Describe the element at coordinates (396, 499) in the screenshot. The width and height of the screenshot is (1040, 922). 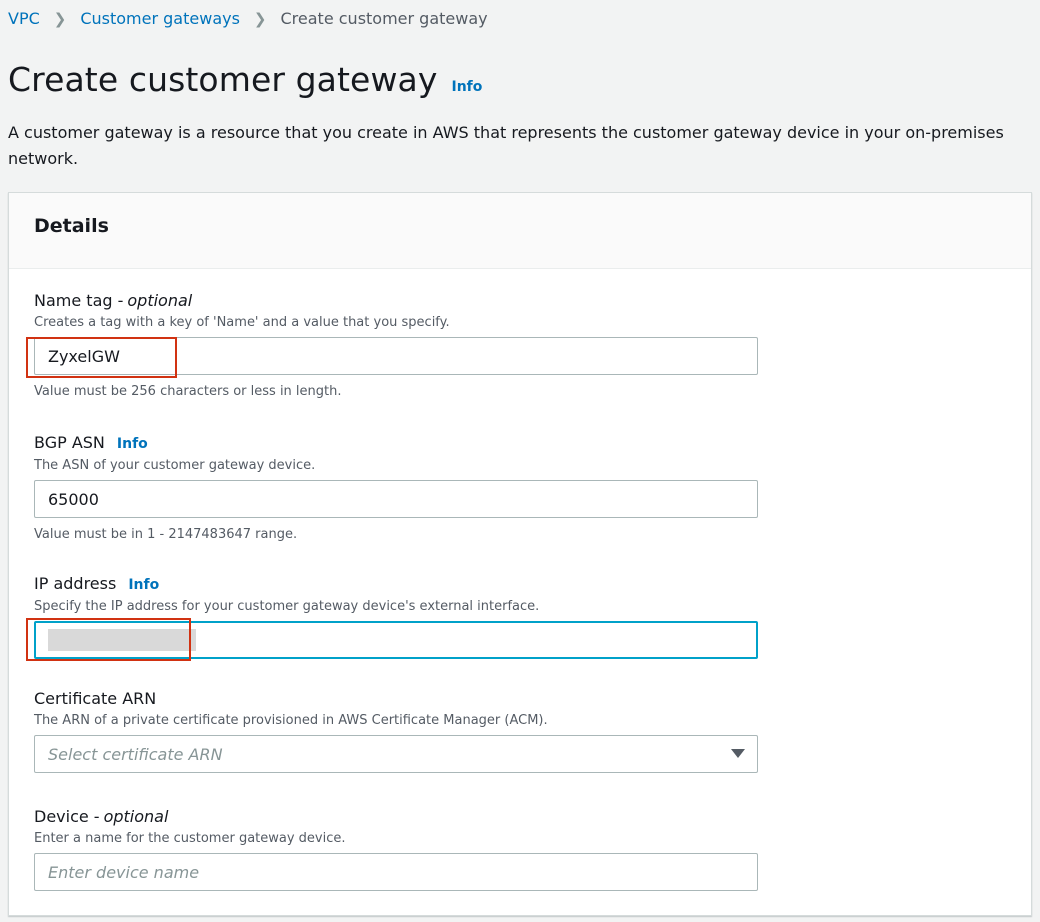
I see `bgp-asn-input: 65000` at that location.